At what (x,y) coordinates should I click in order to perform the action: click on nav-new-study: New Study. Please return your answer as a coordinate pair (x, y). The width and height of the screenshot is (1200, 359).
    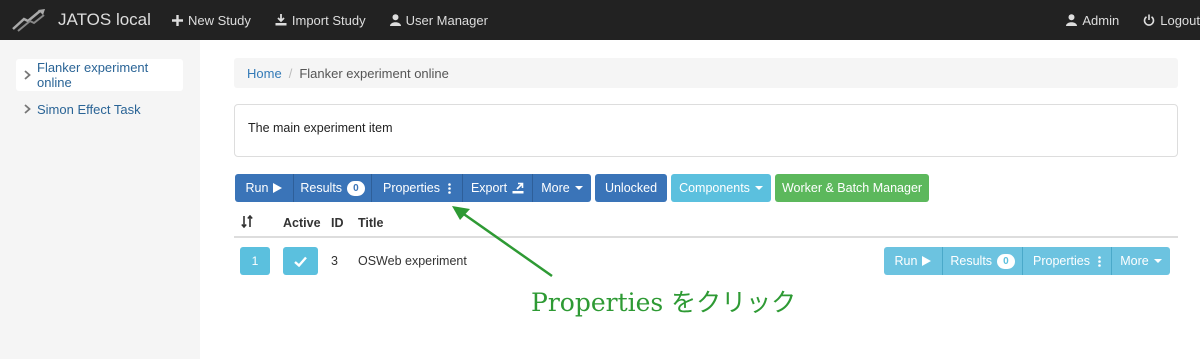
    Looking at the image, I should click on (211, 20).